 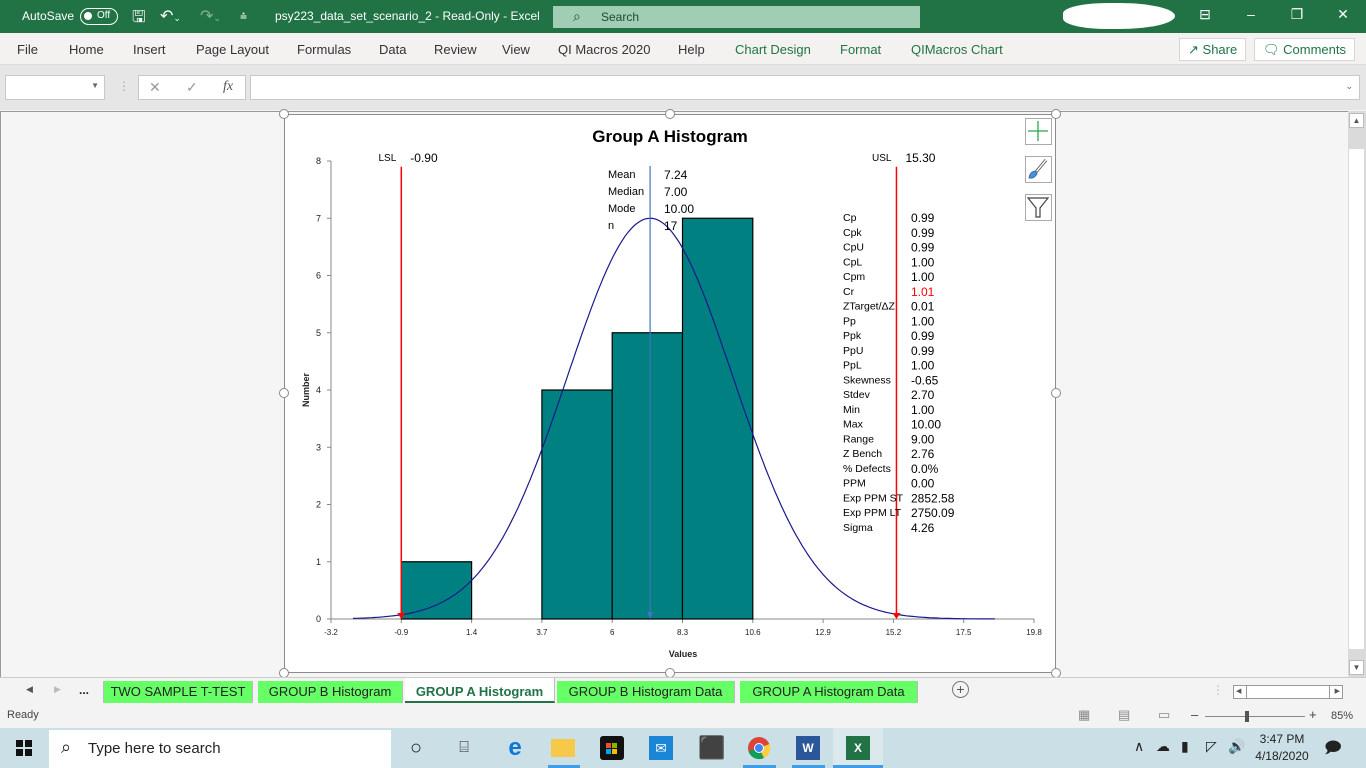 I want to click on scroll-up-icon: ▲, so click(x=1356, y=120).